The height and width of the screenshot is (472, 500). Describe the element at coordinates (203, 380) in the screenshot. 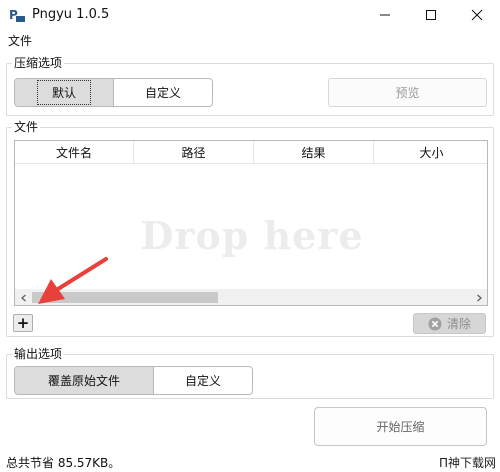

I see `output-custom-button: 自定义` at that location.